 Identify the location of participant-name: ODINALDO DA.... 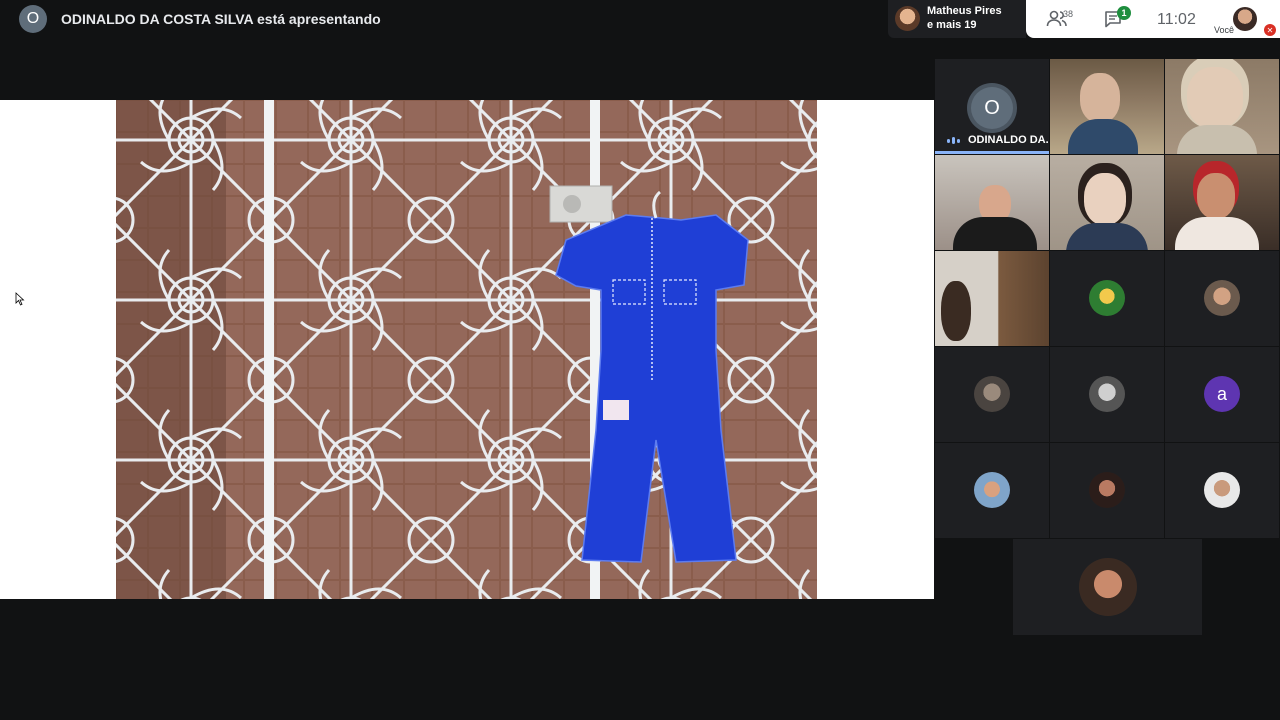
(1008, 140).